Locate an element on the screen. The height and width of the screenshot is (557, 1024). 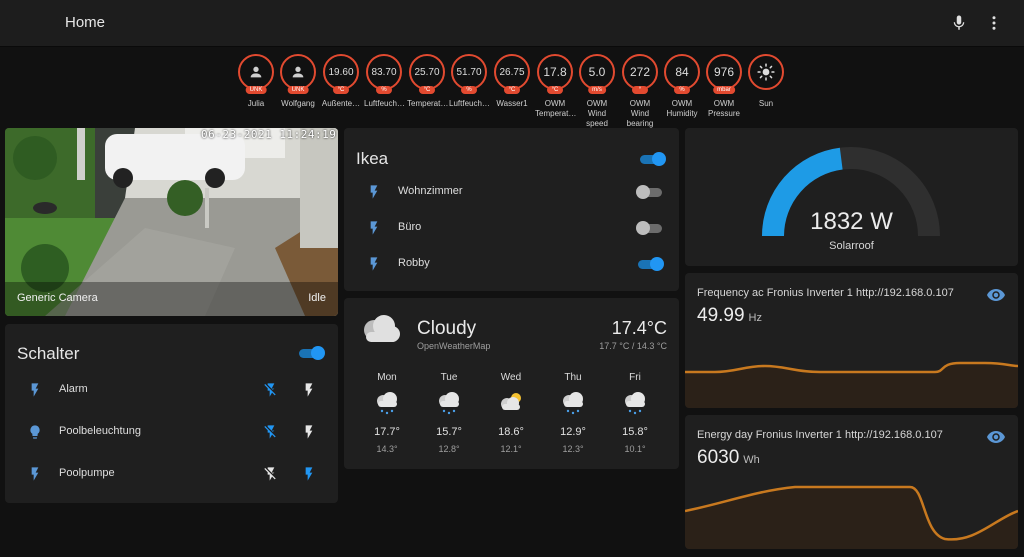
robby-toggle is located at coordinates (650, 264).